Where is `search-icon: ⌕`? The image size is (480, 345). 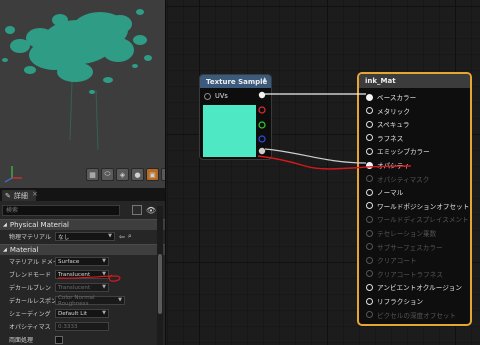 search-icon: ⌕ is located at coordinates (130, 236).